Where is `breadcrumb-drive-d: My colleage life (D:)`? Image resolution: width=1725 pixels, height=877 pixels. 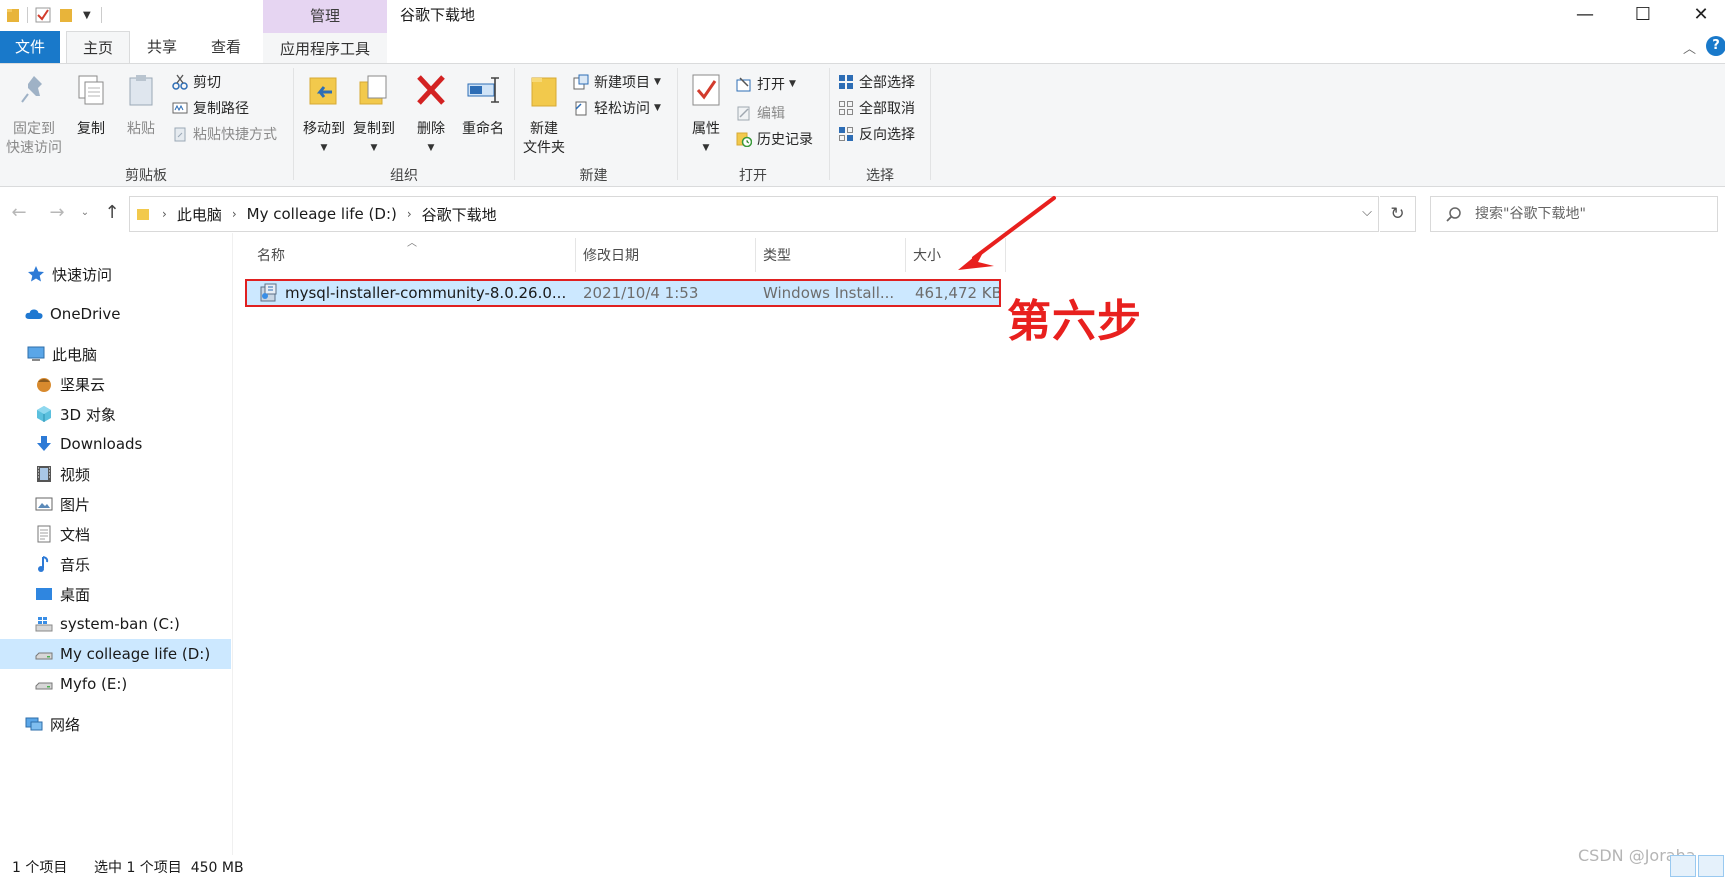 breadcrumb-drive-d: My colleage life (D:) is located at coordinates (322, 214).